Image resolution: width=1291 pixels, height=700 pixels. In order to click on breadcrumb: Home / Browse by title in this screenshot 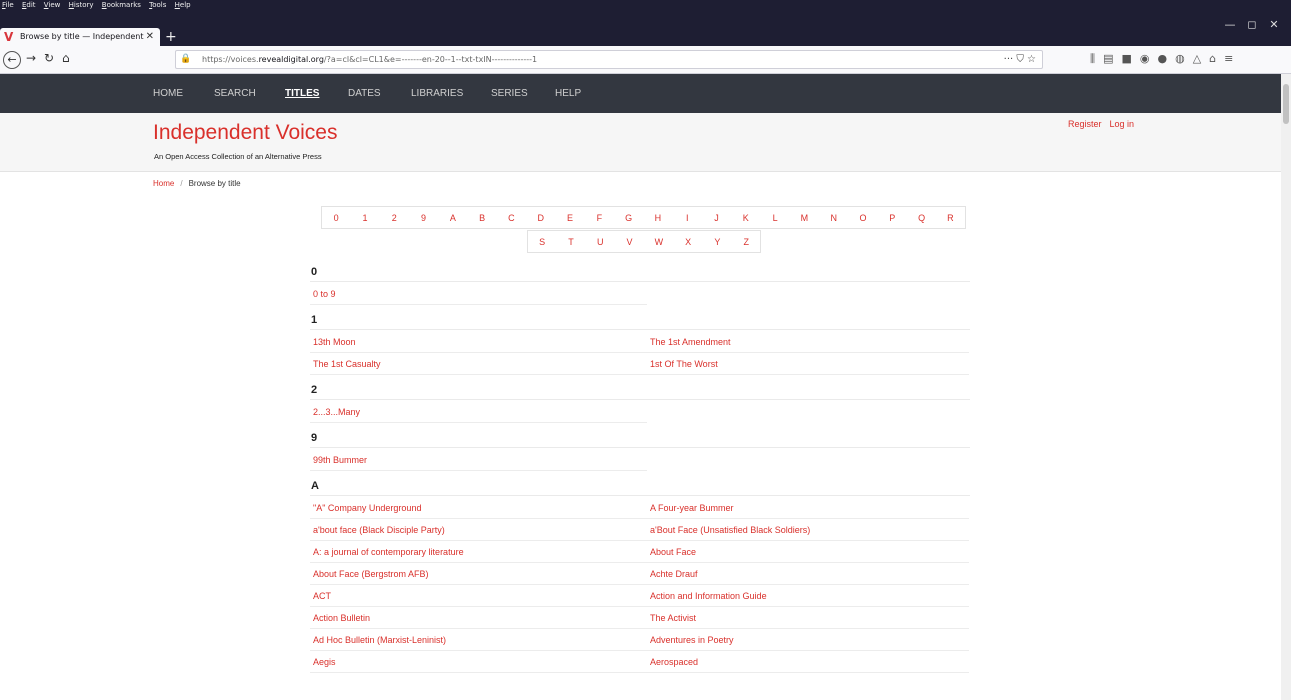, I will do `click(197, 183)`.